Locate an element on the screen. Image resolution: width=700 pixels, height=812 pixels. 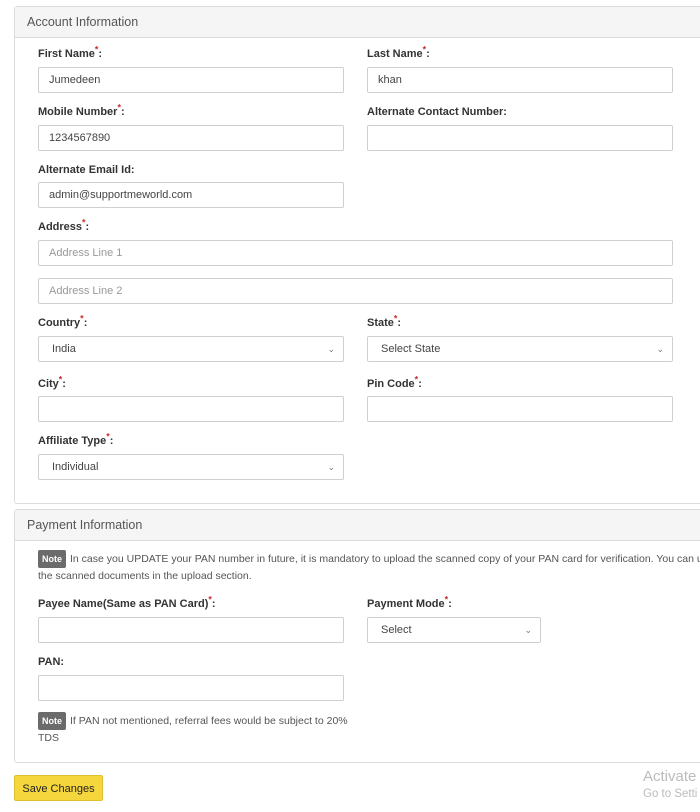
mobile-number-label: Mobile Number*: is located at coordinates (81, 110).